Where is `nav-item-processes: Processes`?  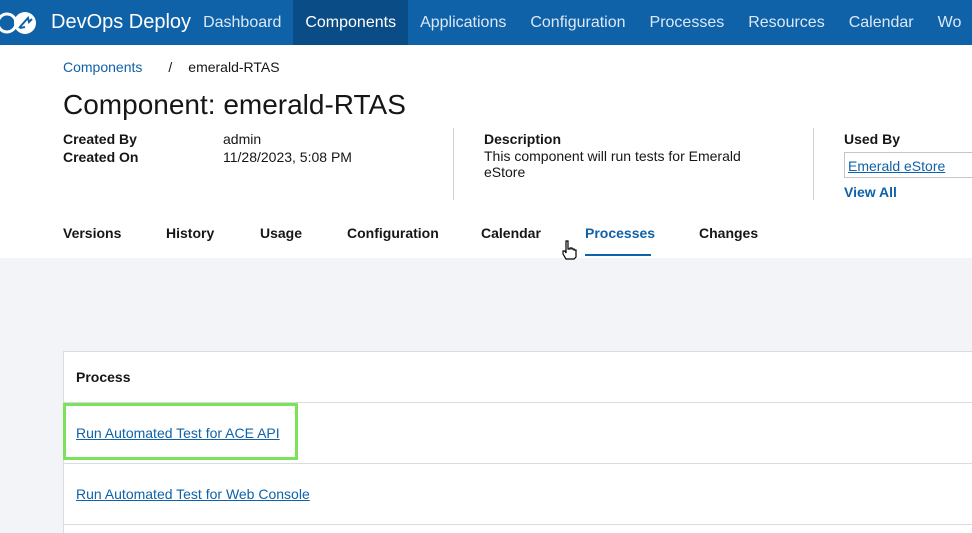
nav-item-processes: Processes is located at coordinates (687, 22).